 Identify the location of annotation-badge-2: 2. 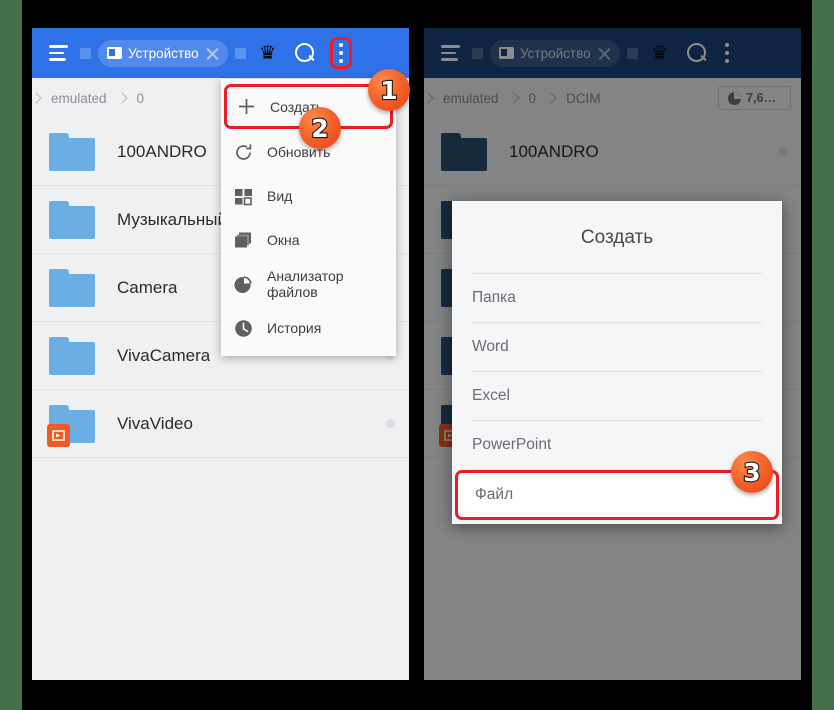
(320, 128).